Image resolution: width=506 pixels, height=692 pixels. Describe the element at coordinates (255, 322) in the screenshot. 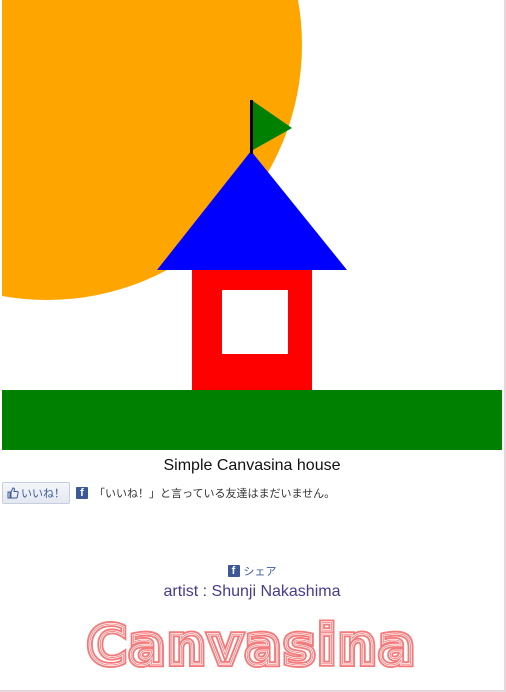

I see `house-window` at that location.